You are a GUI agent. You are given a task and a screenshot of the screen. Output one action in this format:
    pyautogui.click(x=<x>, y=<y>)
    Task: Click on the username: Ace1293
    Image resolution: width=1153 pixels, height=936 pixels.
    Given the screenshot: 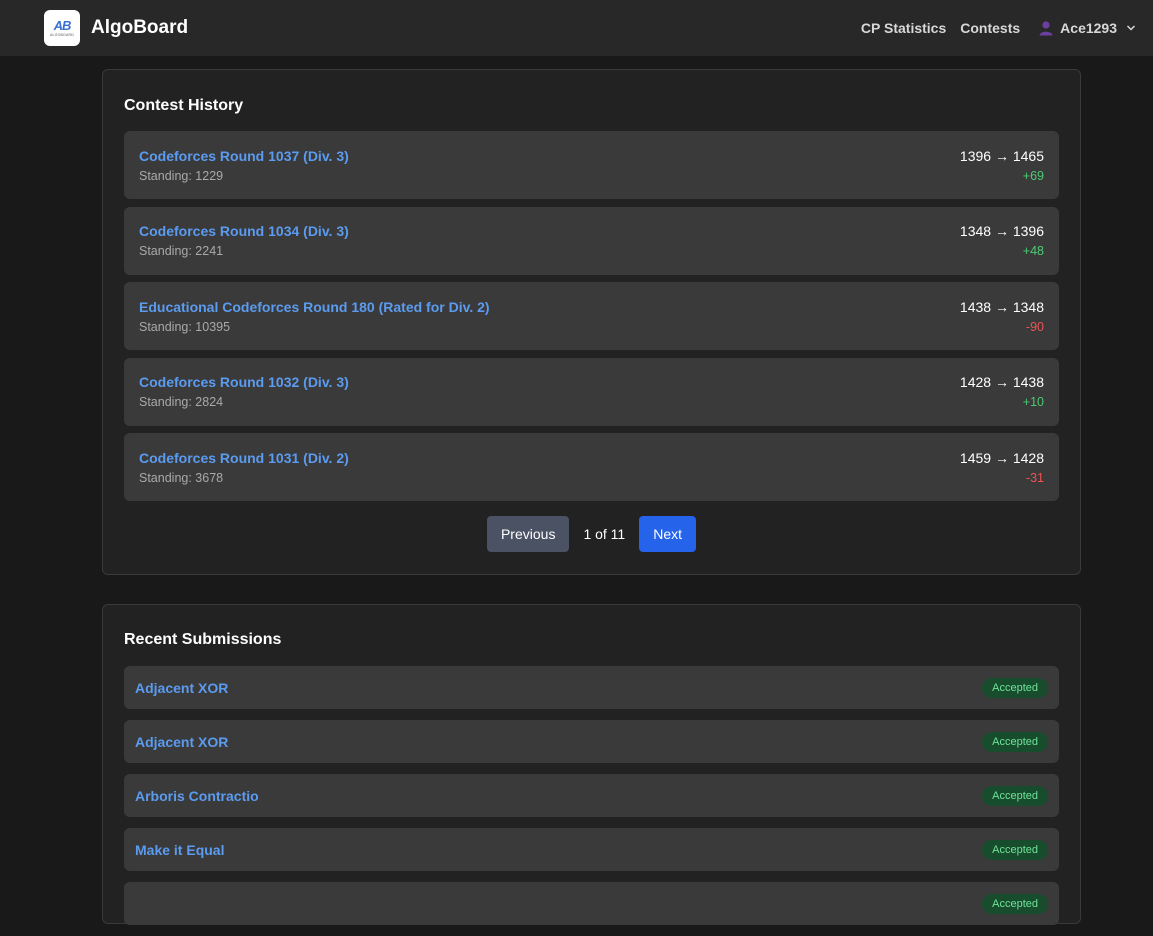 What is the action you would take?
    pyautogui.click(x=1088, y=28)
    